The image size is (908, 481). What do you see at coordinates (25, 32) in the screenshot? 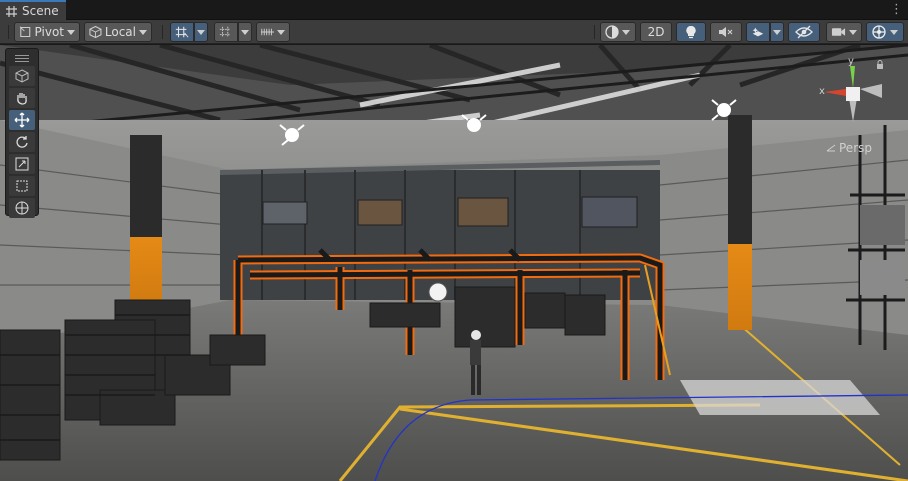
I see `pivot-icon` at bounding box center [25, 32].